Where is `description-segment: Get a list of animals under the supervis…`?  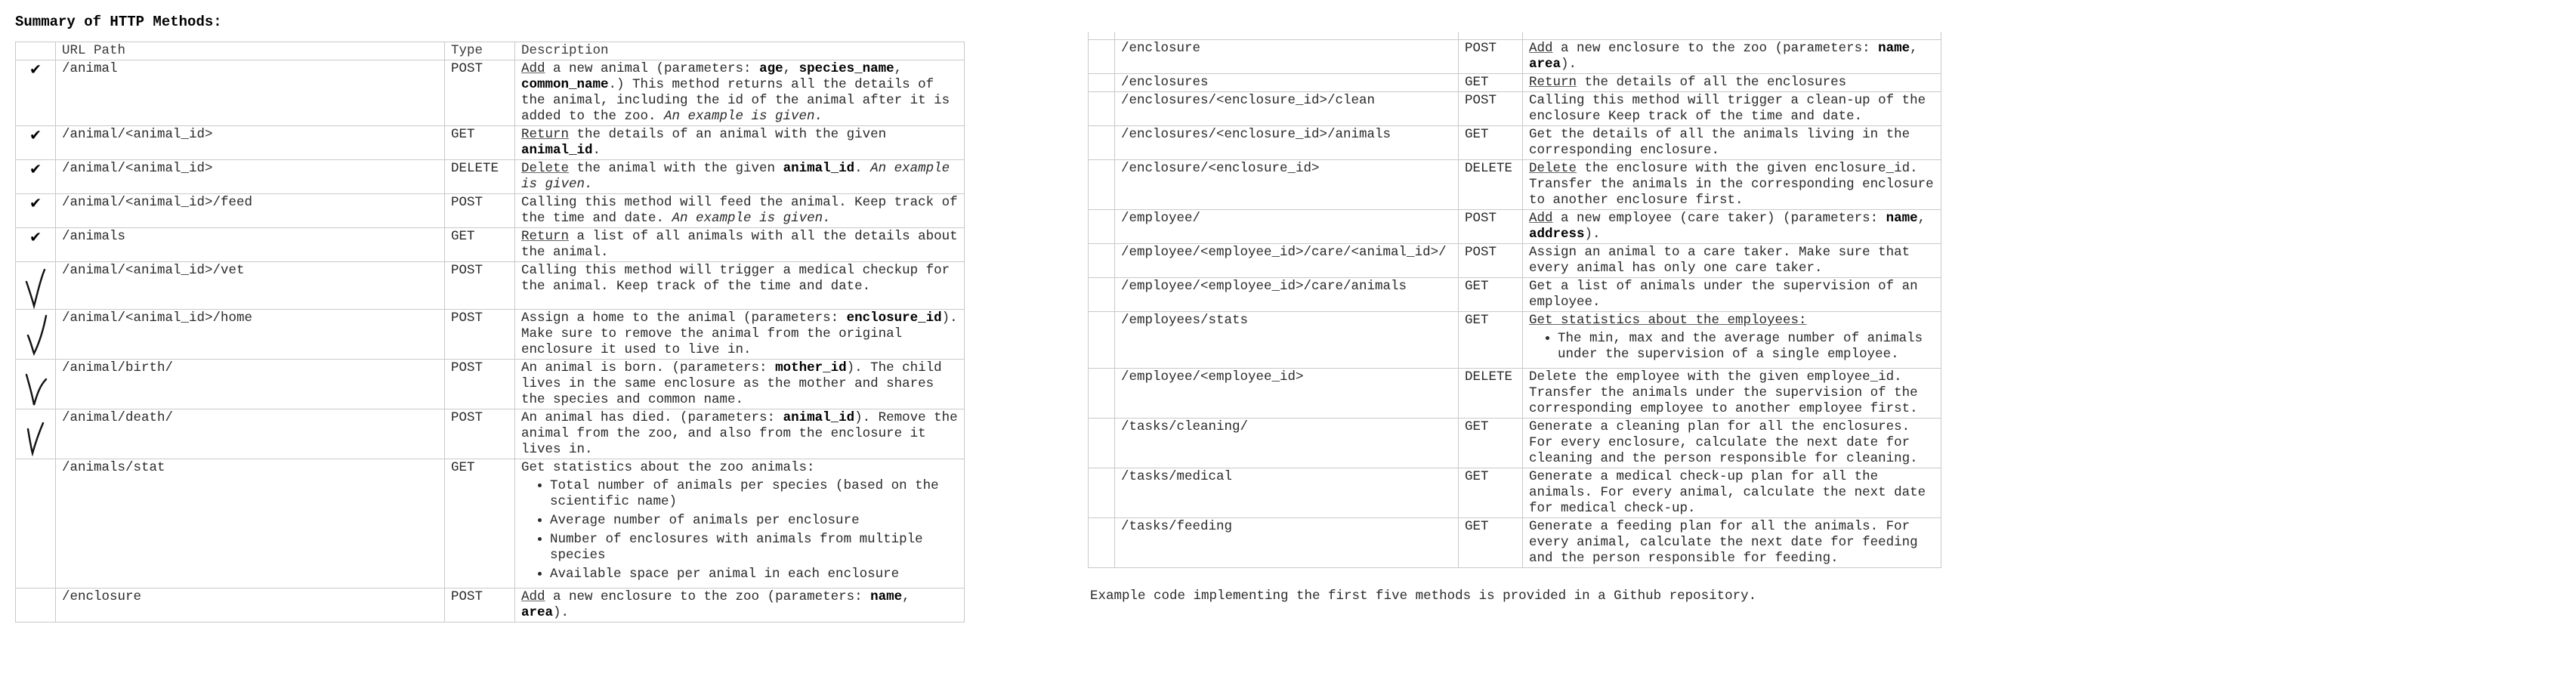 description-segment: Get a list of animals under the supervis… is located at coordinates (1723, 294).